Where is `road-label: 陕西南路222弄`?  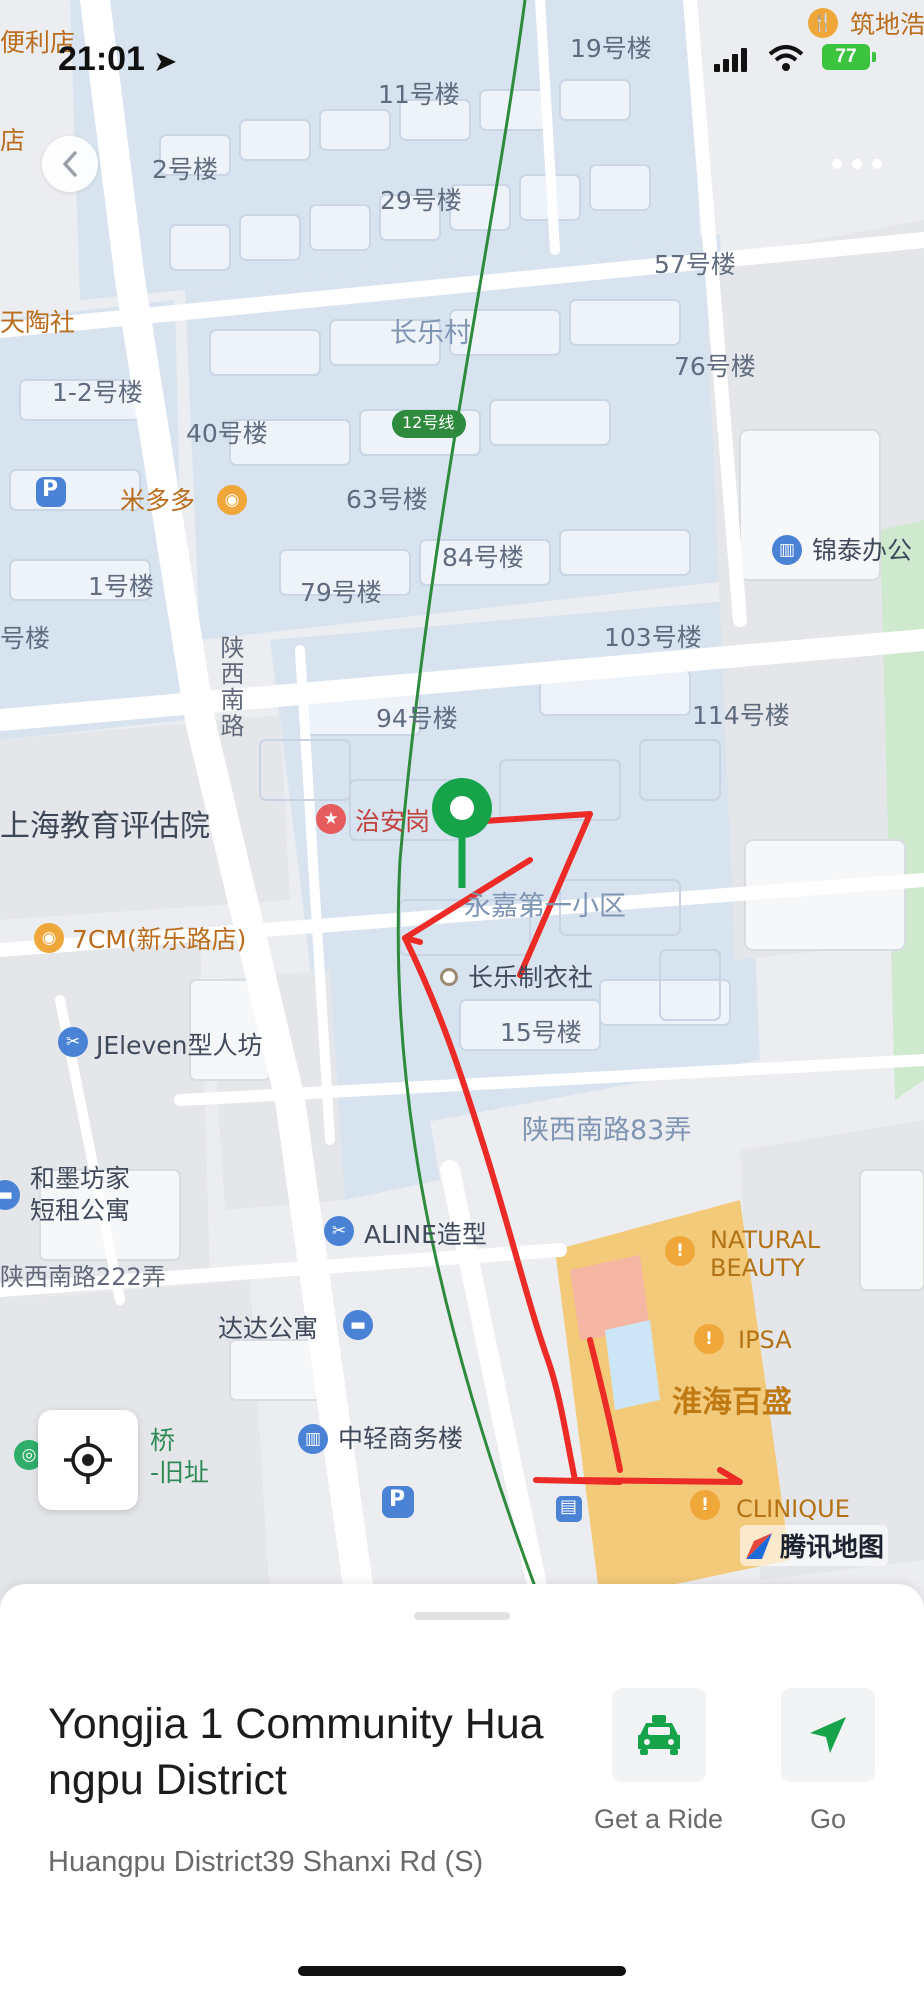 road-label: 陕西南路222弄 is located at coordinates (83, 1277).